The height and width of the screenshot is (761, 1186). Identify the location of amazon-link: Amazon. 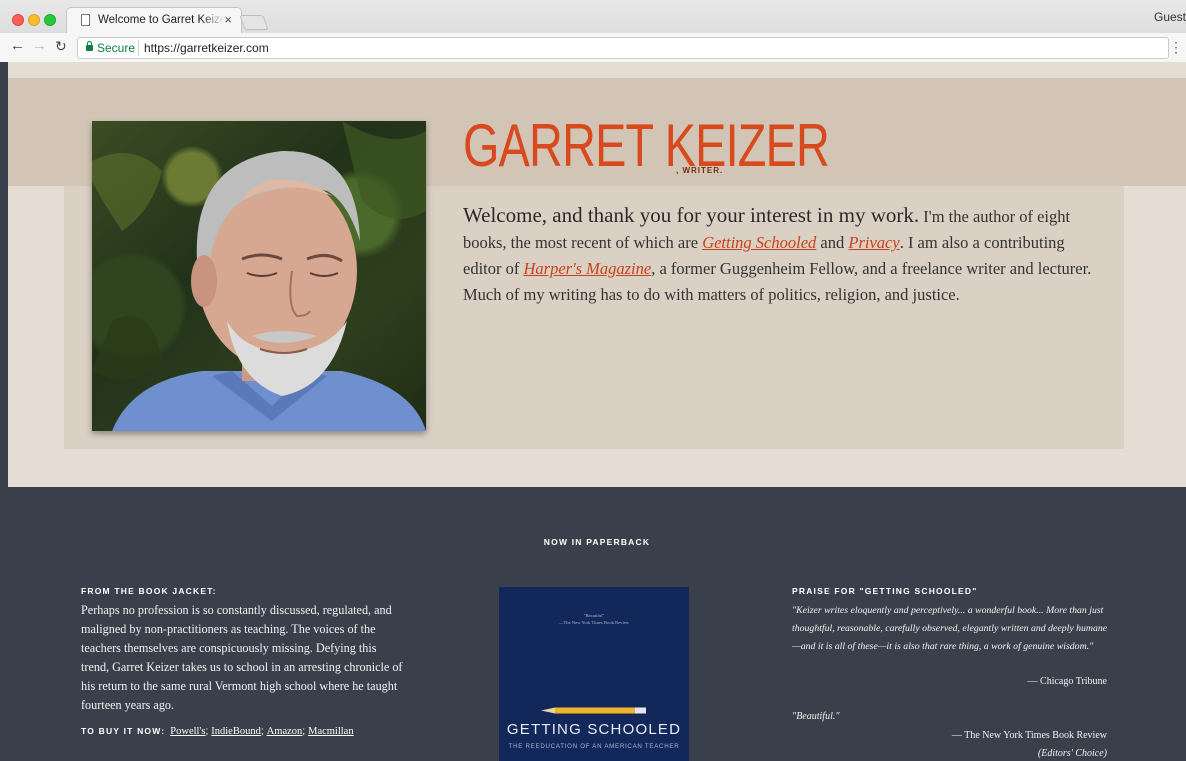
(285, 731).